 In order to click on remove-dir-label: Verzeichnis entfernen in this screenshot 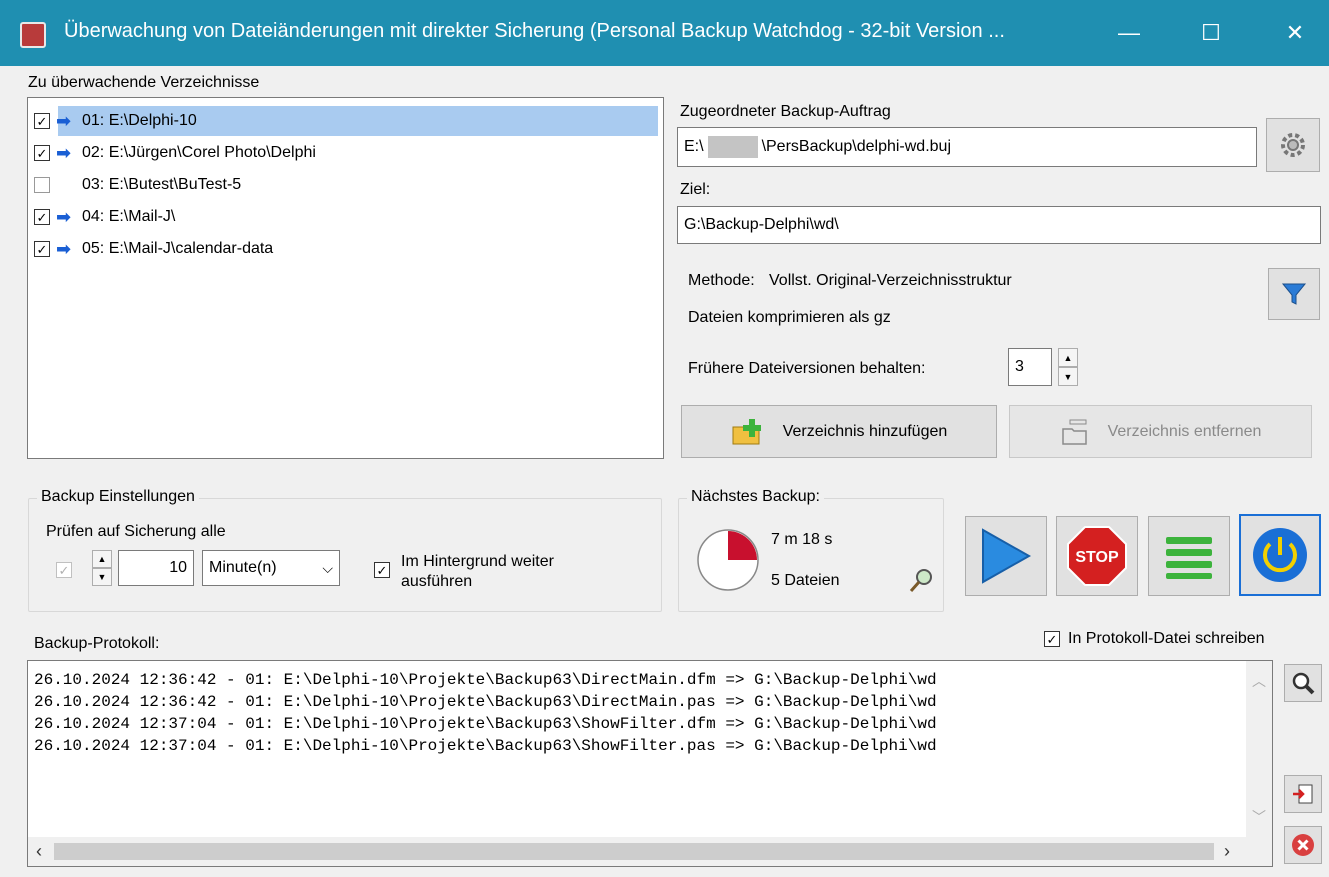, I will do `click(1184, 431)`.